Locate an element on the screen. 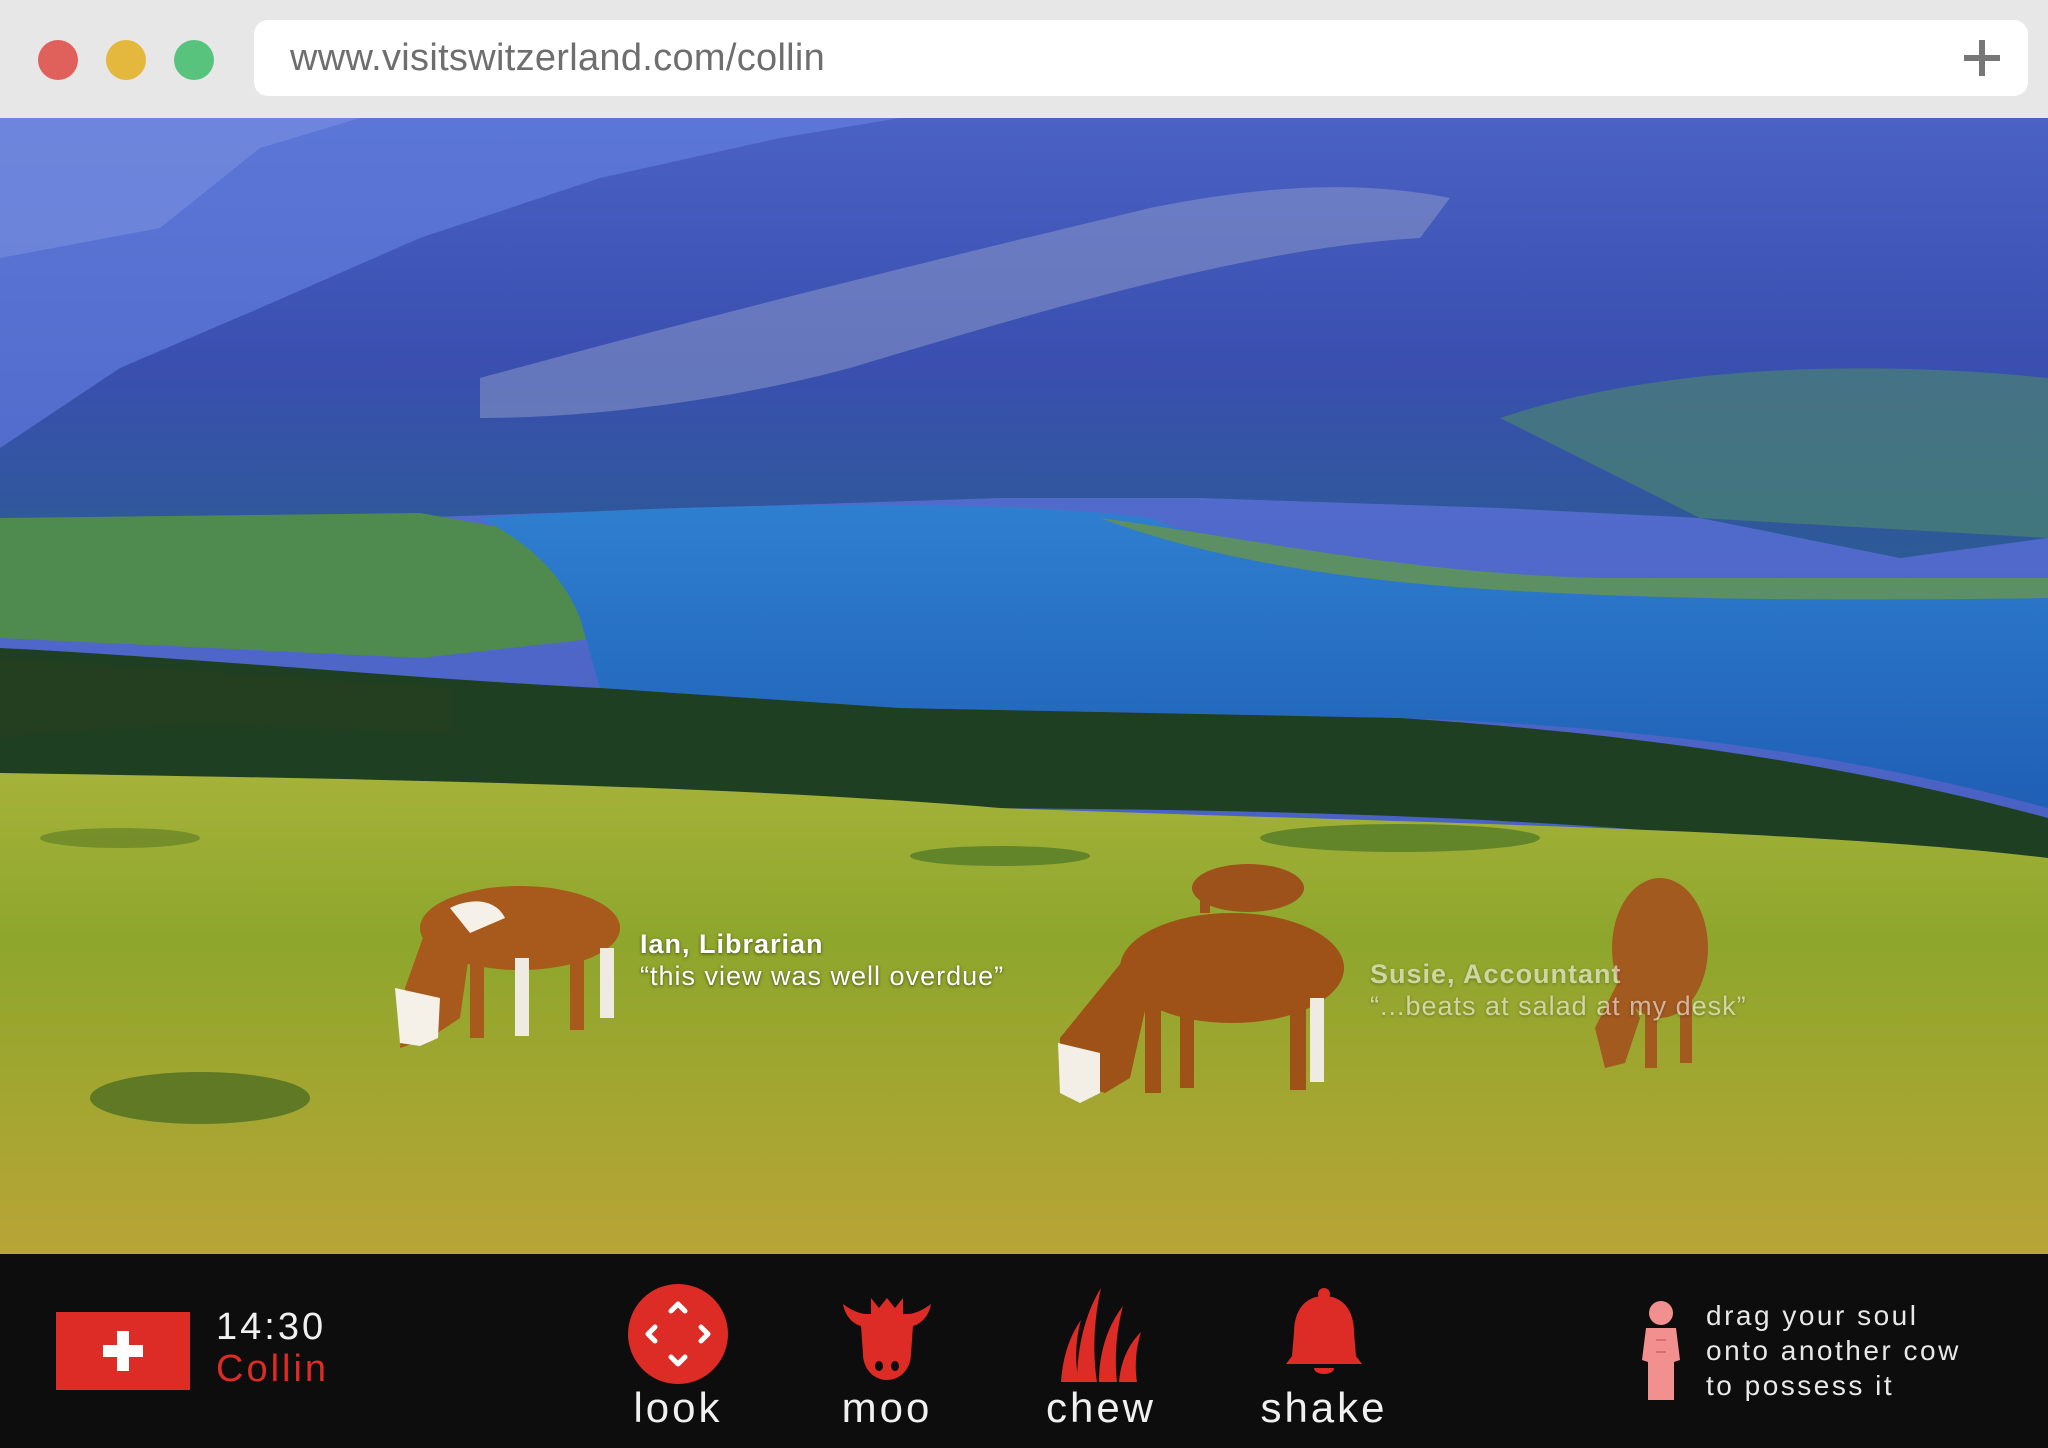 Image resolution: width=2048 pixels, height=1448 pixels. chew-label: chew is located at coordinates (1101, 1407).